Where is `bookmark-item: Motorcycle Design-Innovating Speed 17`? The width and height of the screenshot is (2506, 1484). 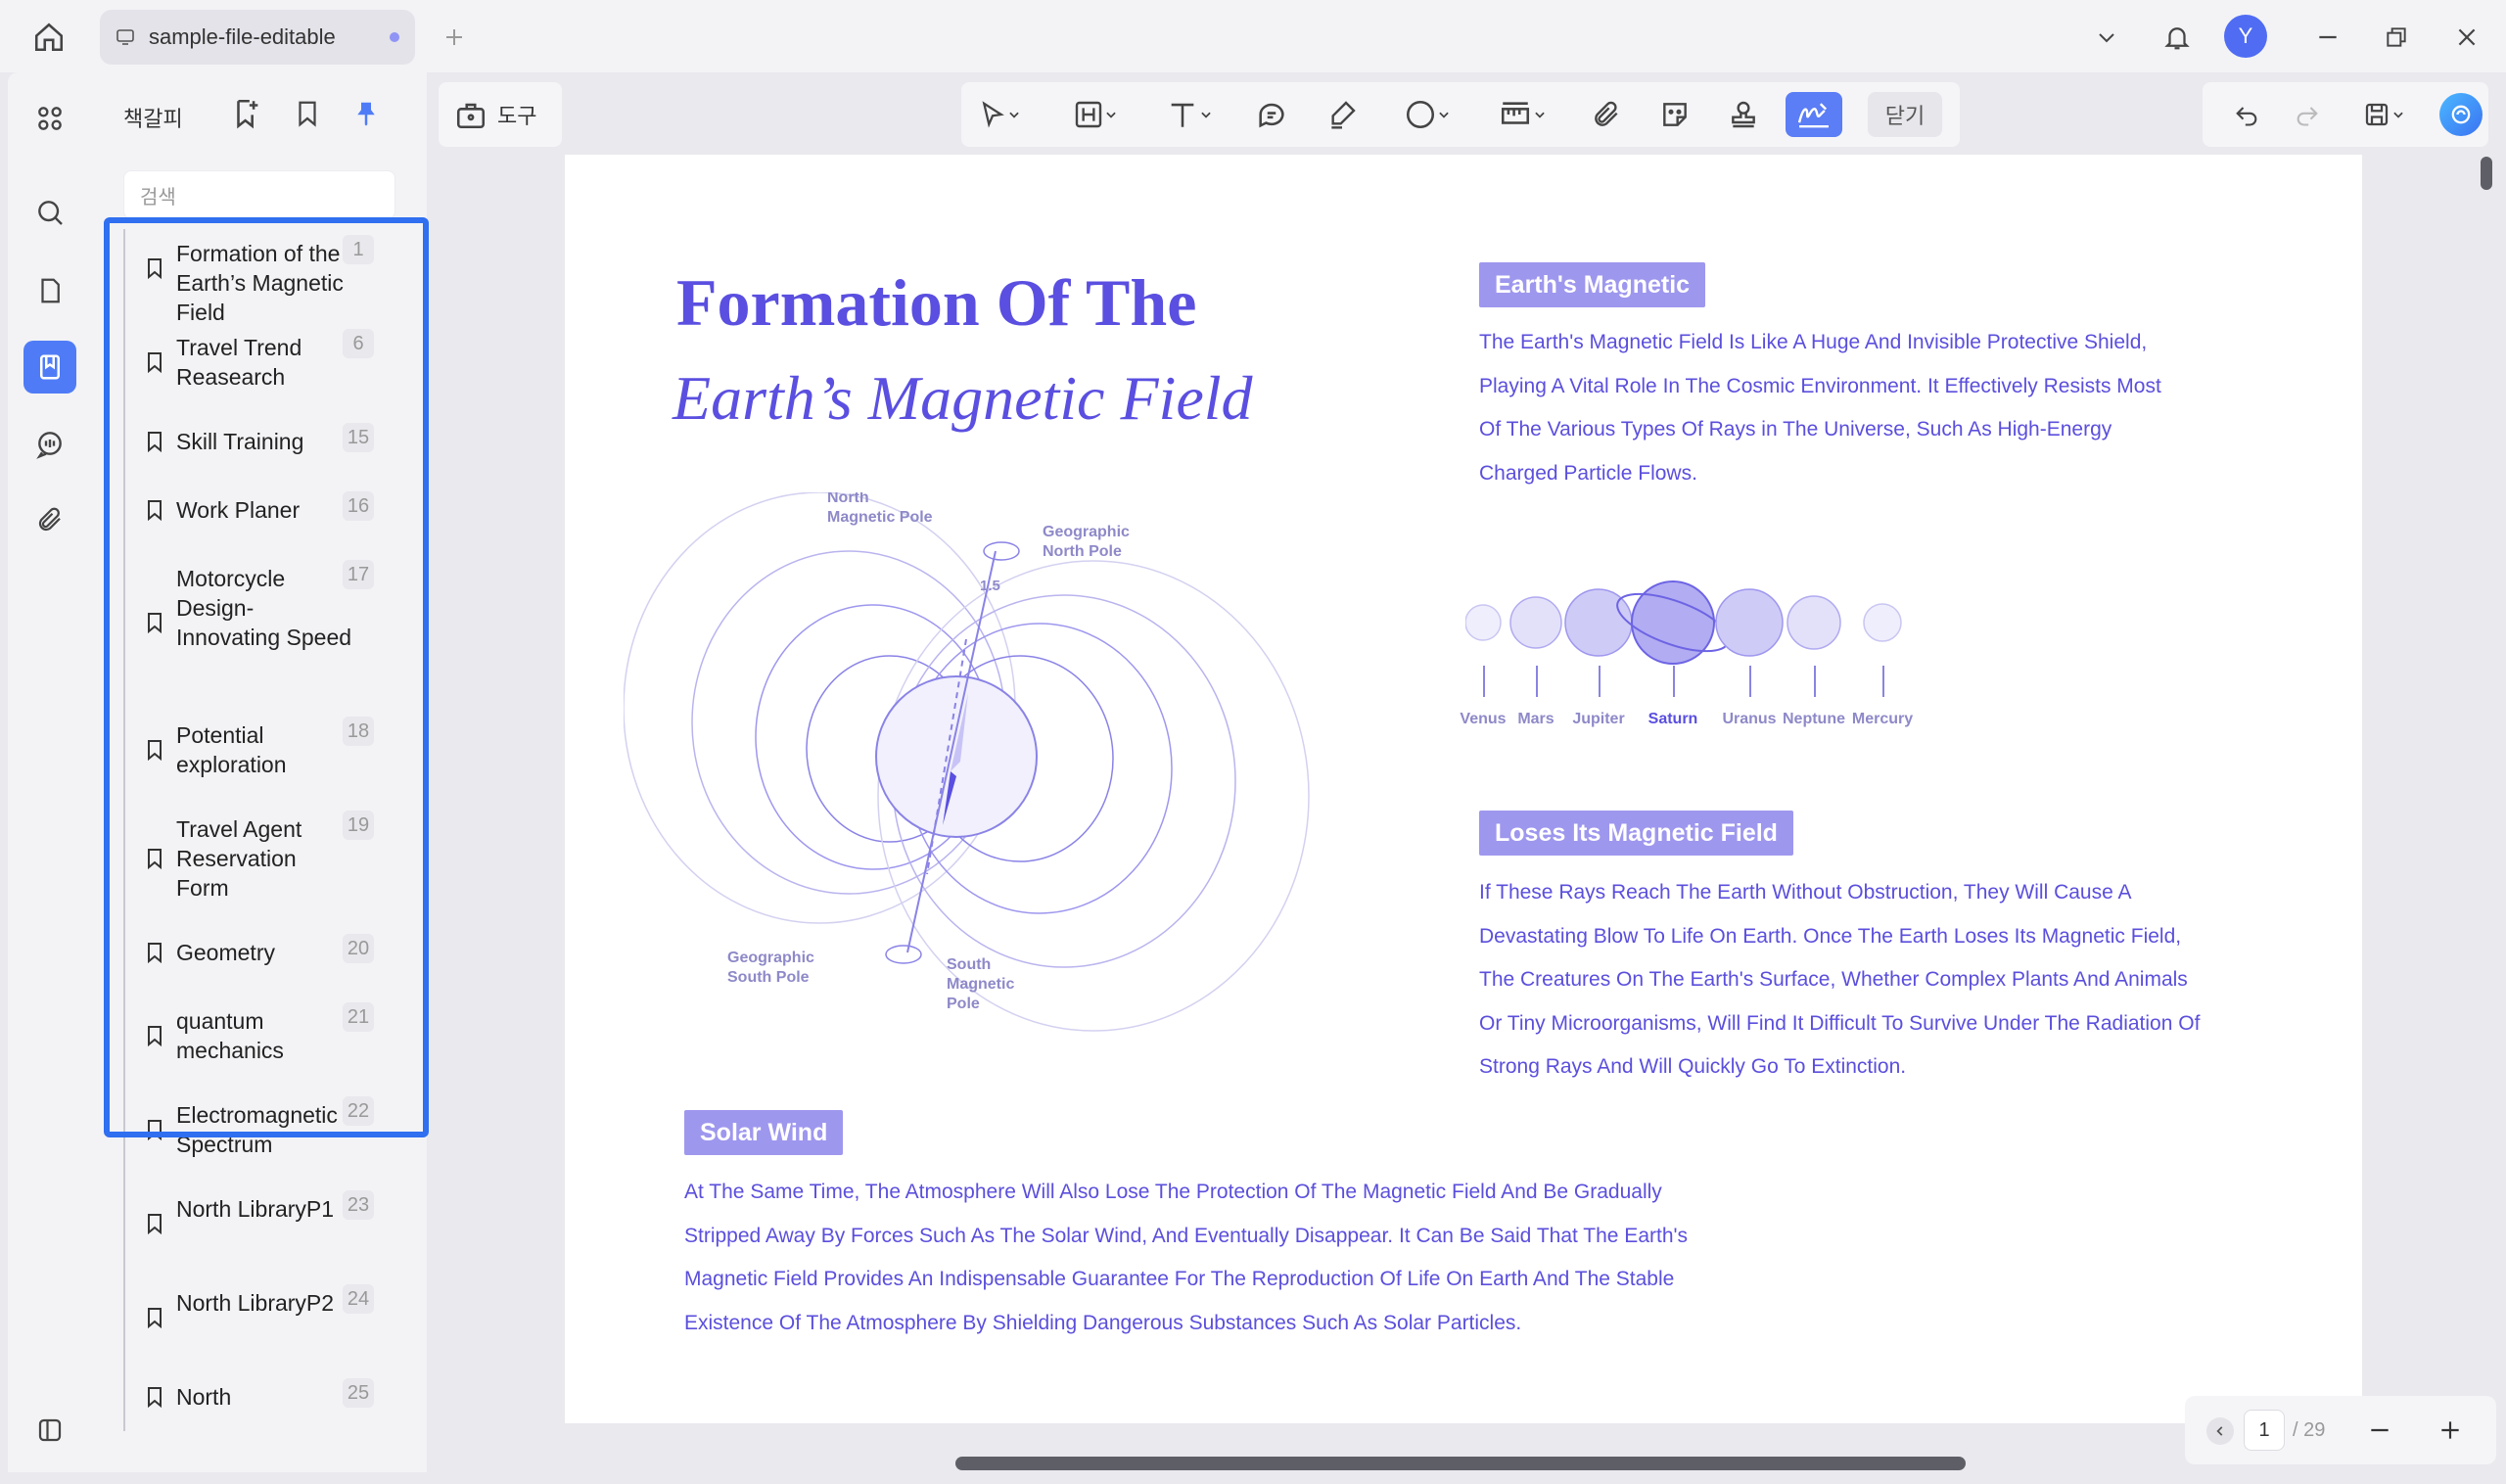
bookmark-item: Motorcycle Design-Innovating Speed 17 is located at coordinates (266, 632).